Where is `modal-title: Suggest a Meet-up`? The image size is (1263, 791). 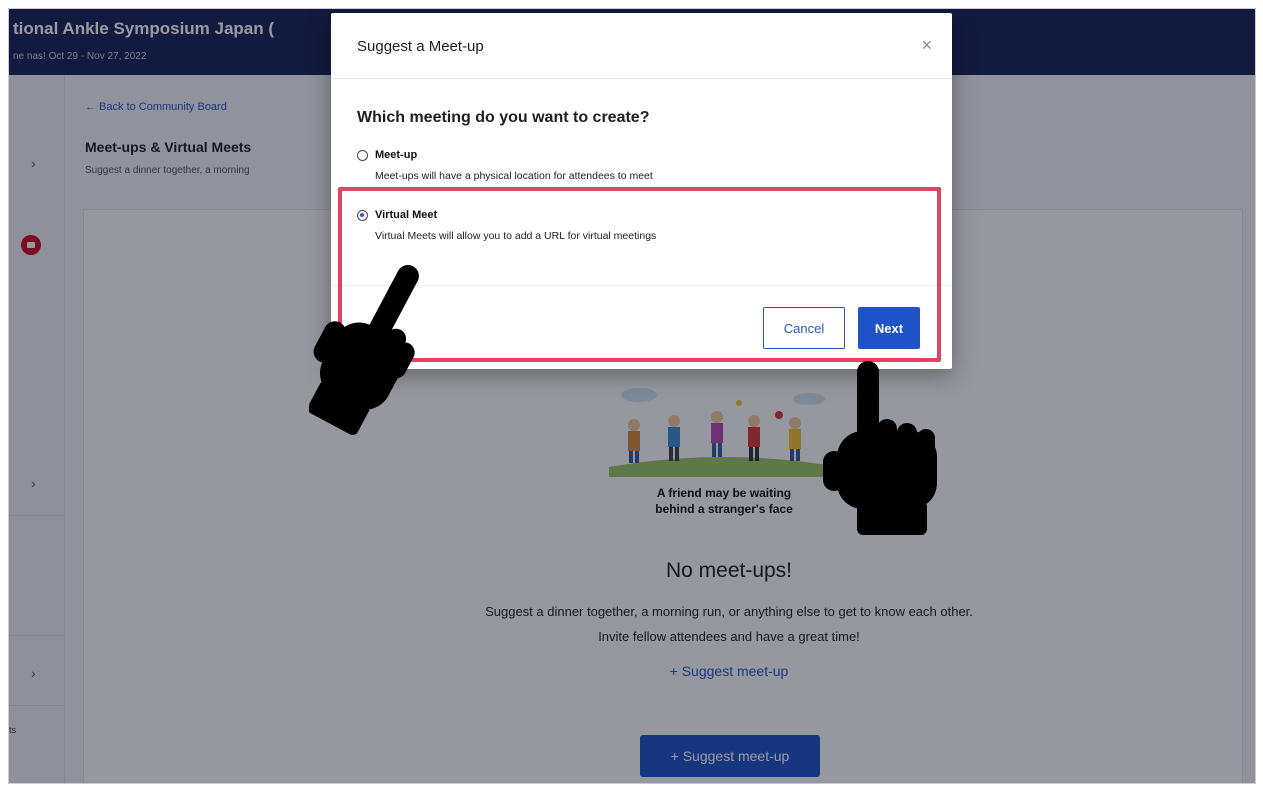 modal-title: Suggest a Meet-up is located at coordinates (420, 46).